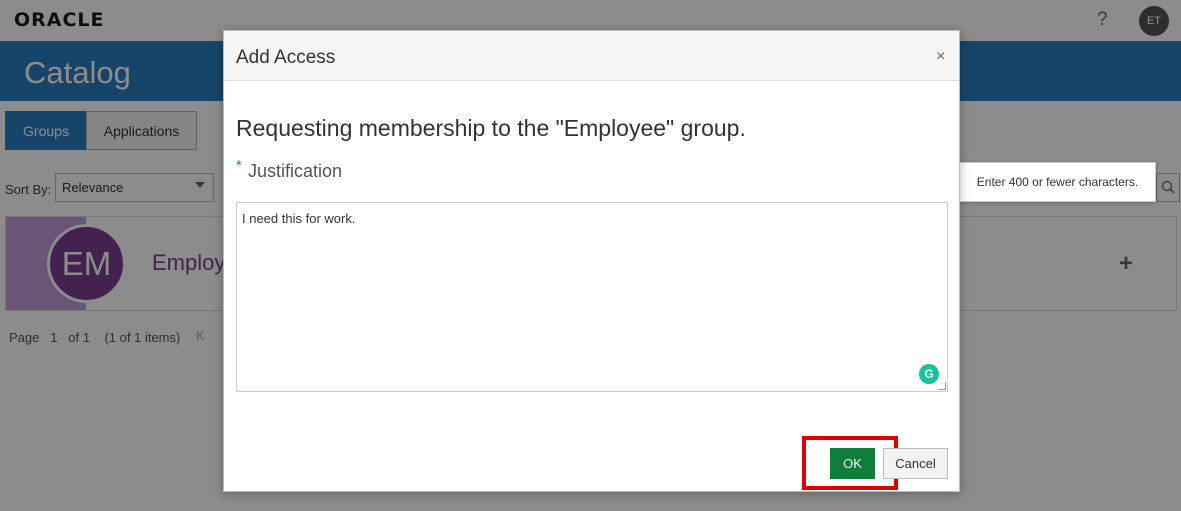 The image size is (1181, 511). What do you see at coordinates (915, 463) in the screenshot?
I see `cancel-button: Cancel` at bounding box center [915, 463].